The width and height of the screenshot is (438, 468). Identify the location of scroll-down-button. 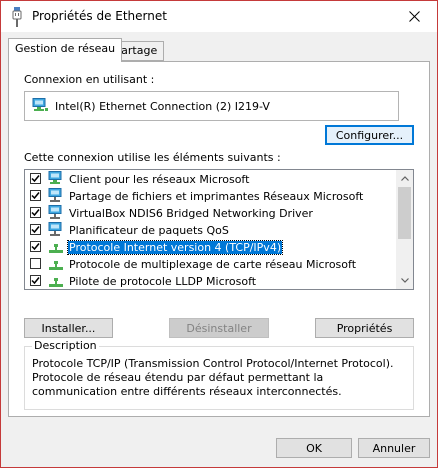
(404, 280).